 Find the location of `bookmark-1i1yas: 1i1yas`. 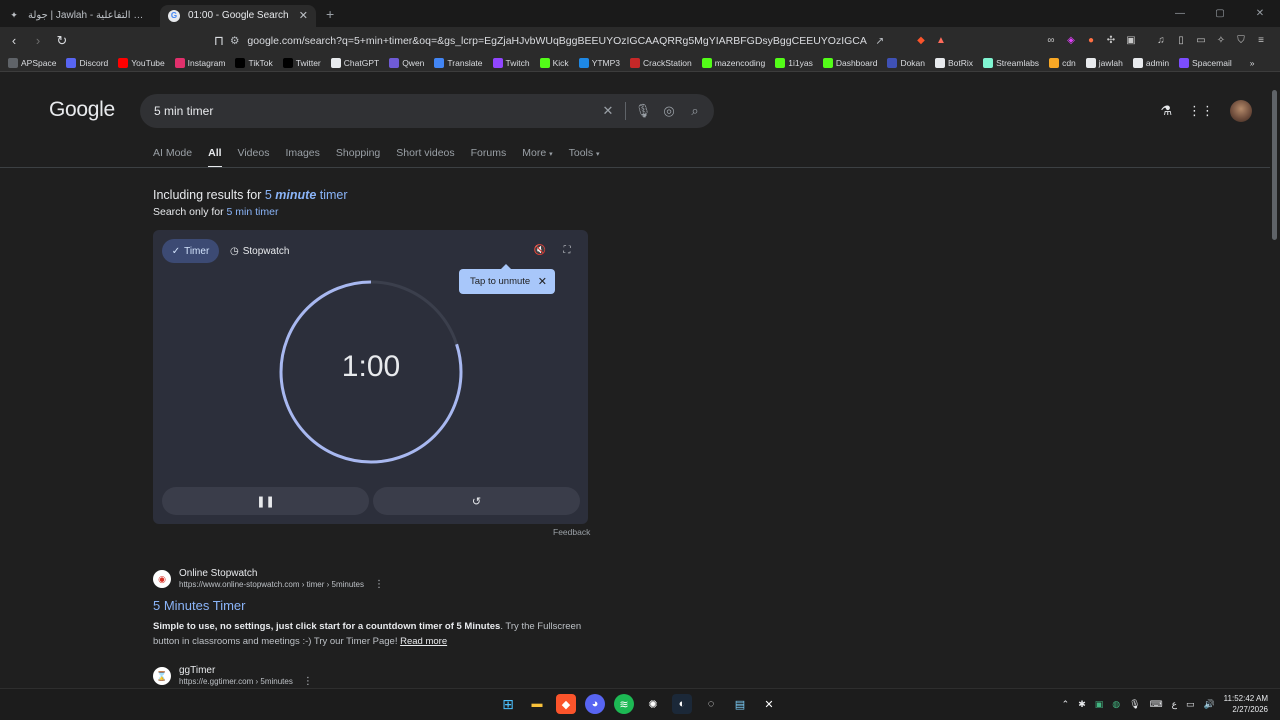

bookmark-1i1yas: 1i1yas is located at coordinates (794, 62).